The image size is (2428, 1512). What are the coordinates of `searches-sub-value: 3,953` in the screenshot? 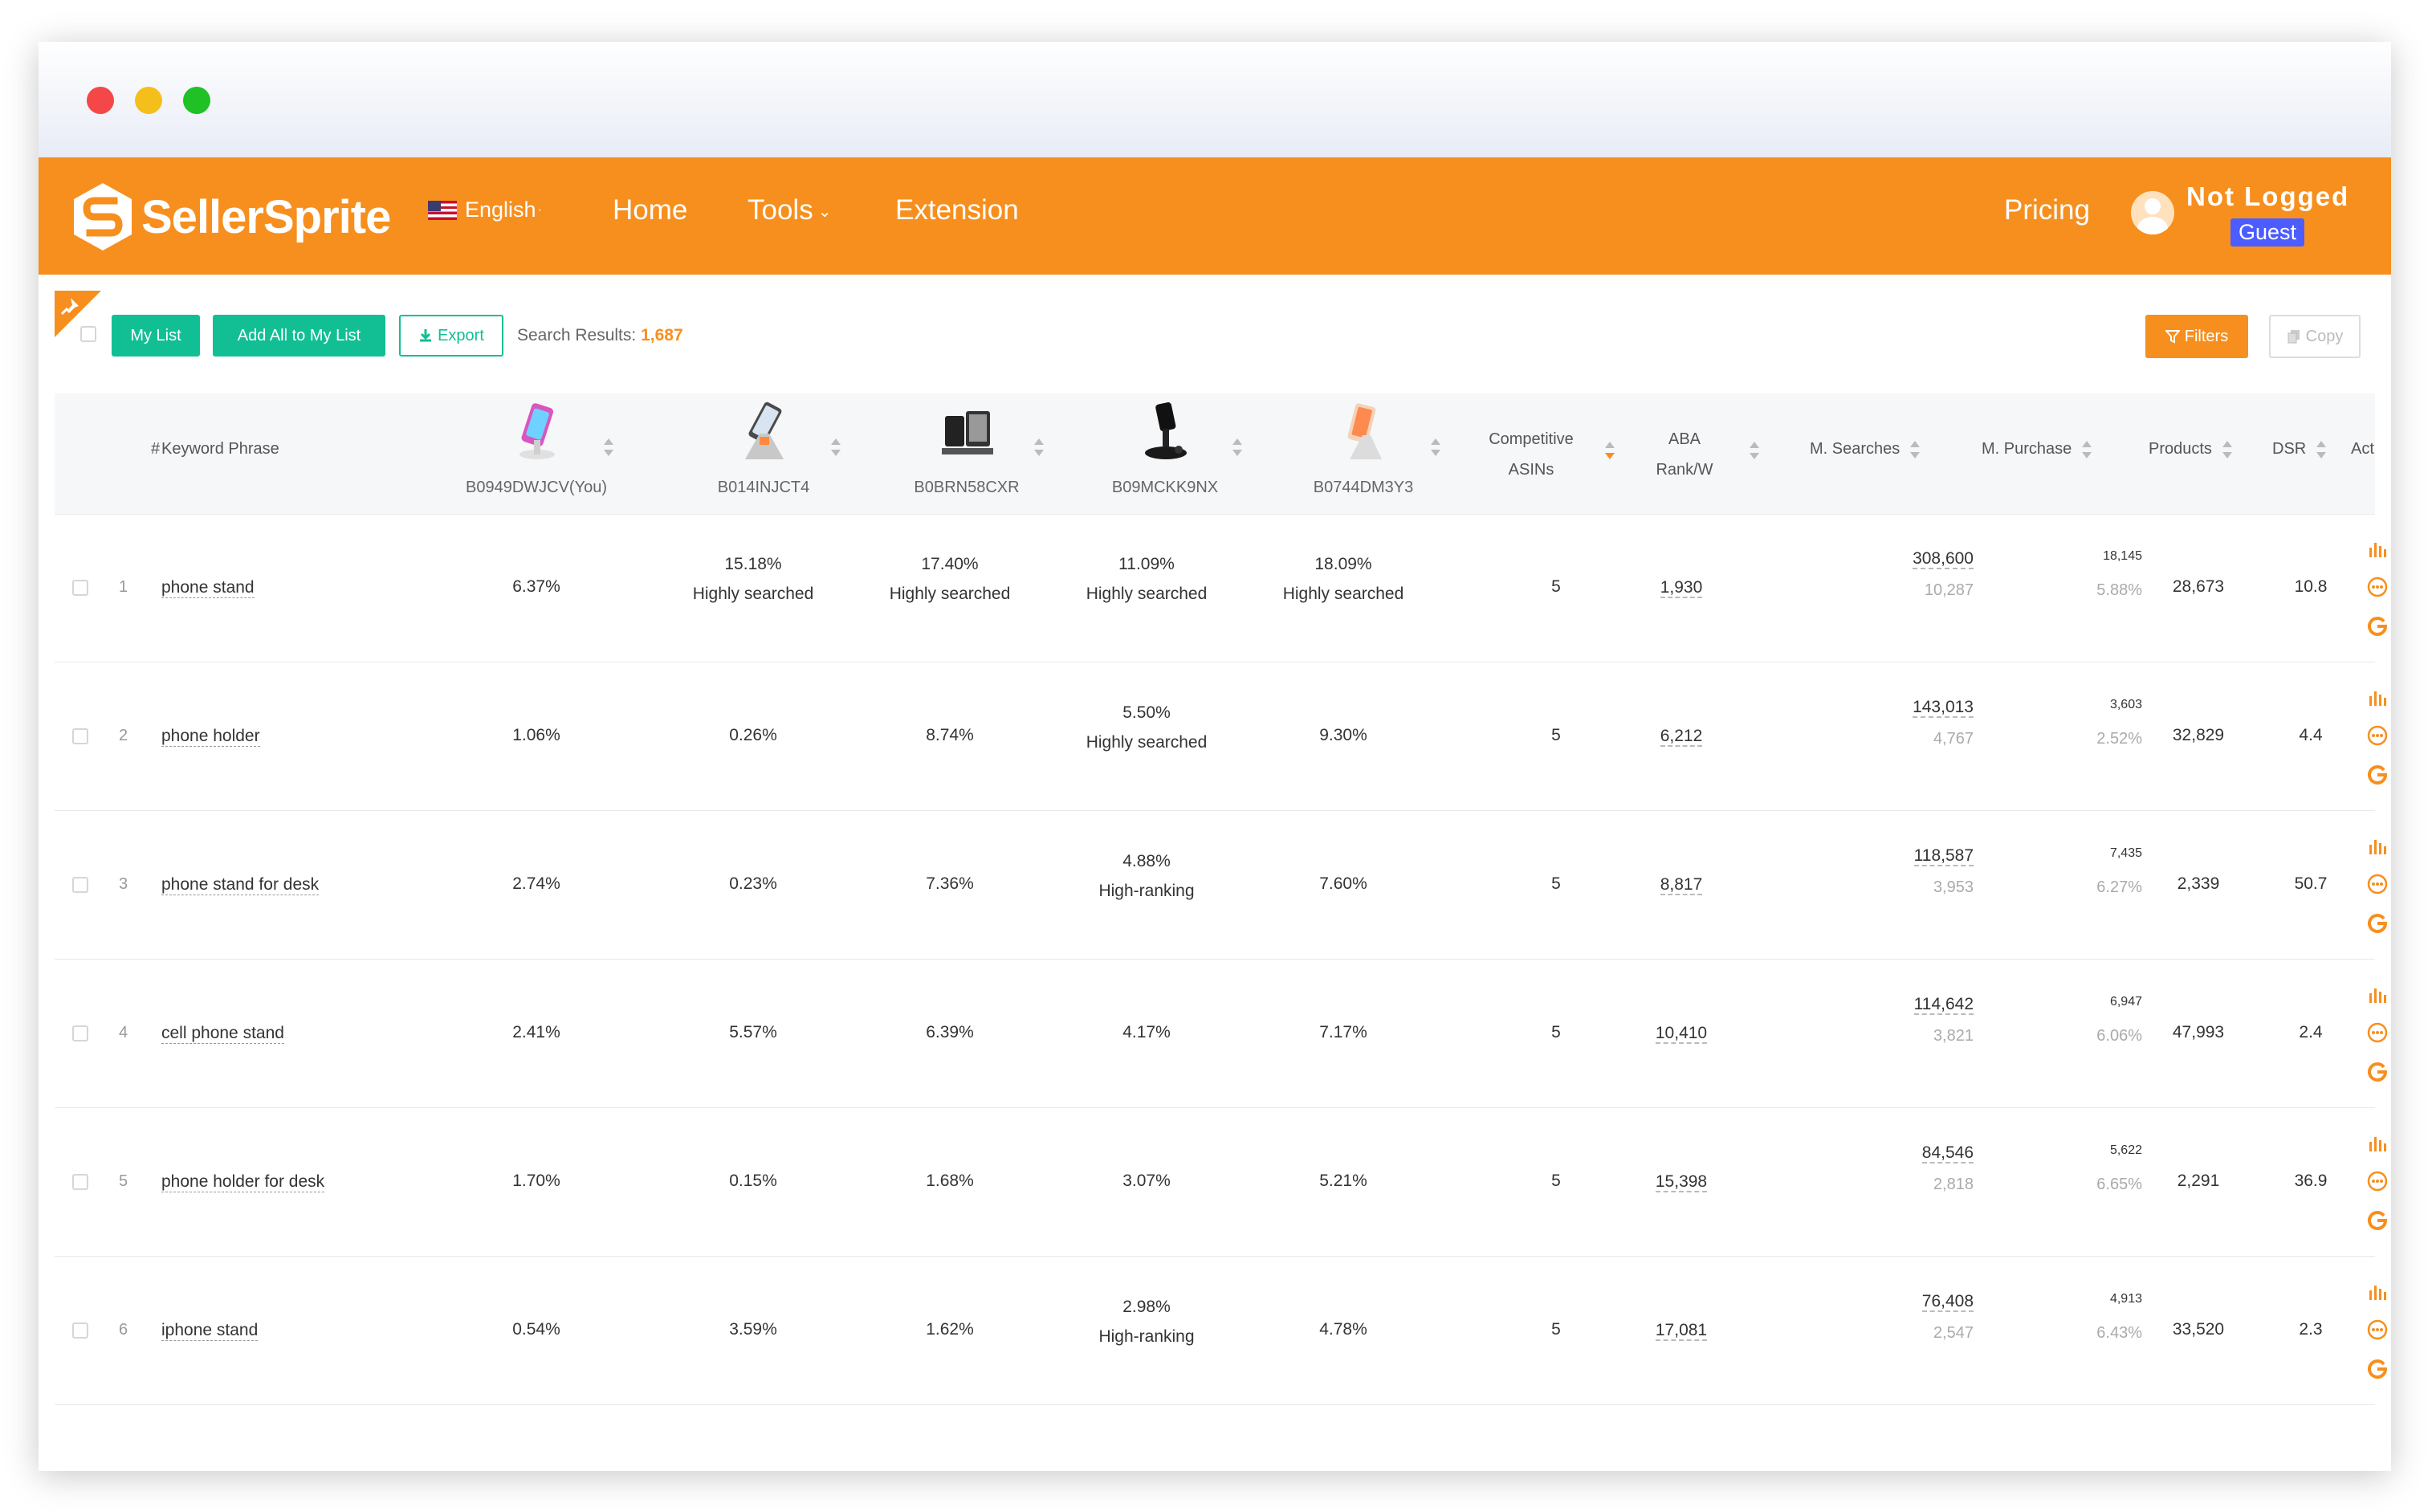 It's located at (1953, 887).